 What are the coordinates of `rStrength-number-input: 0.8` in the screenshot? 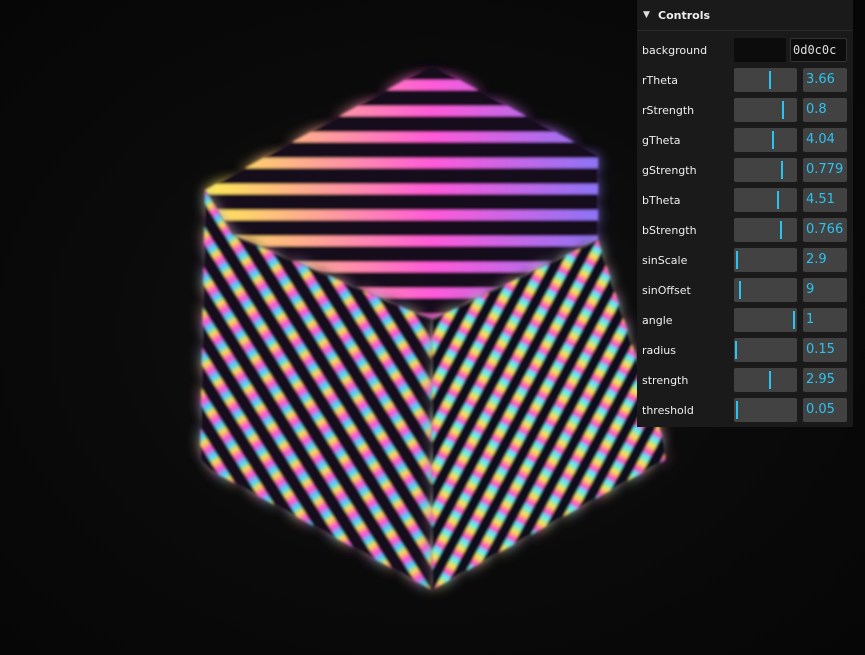 It's located at (825, 110).